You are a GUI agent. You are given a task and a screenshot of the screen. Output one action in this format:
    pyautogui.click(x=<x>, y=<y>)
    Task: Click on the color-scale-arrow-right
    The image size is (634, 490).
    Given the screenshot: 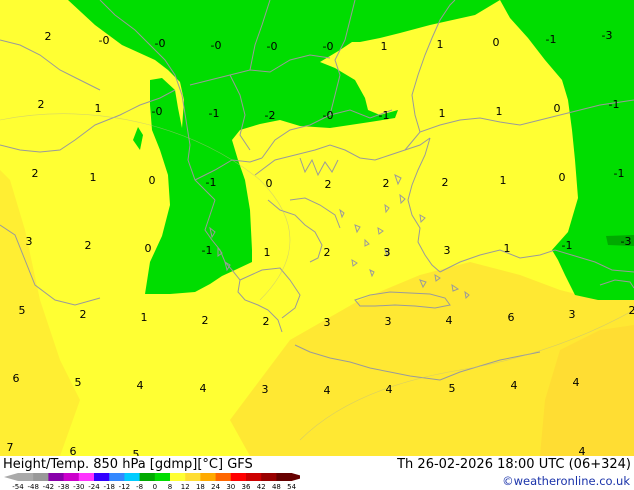 What is the action you would take?
    pyautogui.click(x=295, y=477)
    